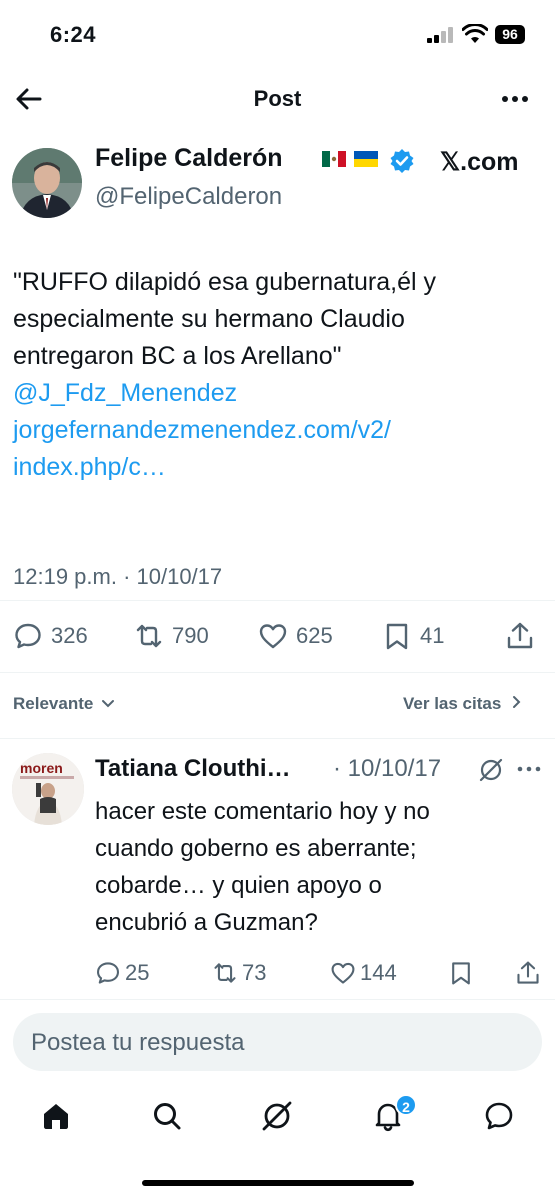 The image size is (555, 1200). Describe the element at coordinates (277, 35) in the screenshot. I see `status-bar: 6:24 96` at that location.